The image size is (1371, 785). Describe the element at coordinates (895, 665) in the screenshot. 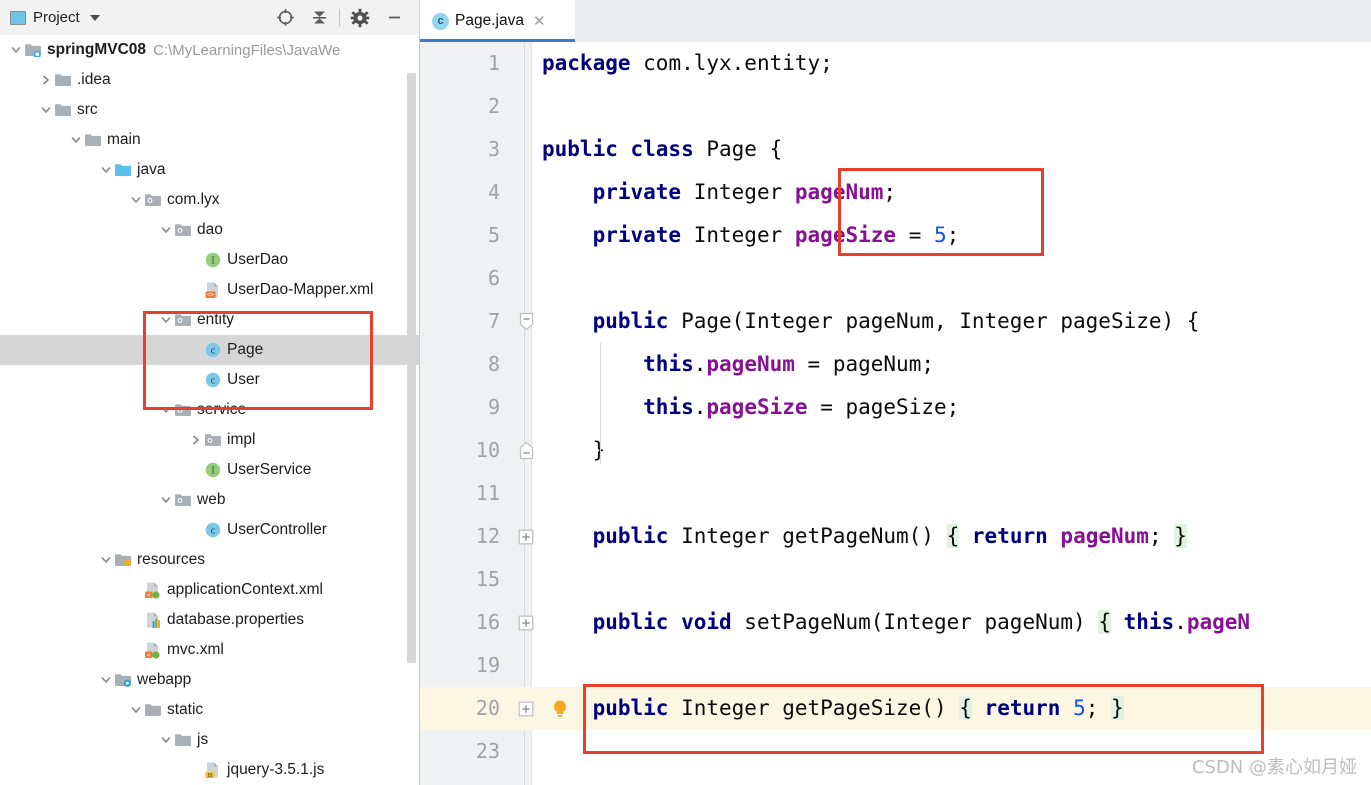

I see `code-line-19: 19` at that location.